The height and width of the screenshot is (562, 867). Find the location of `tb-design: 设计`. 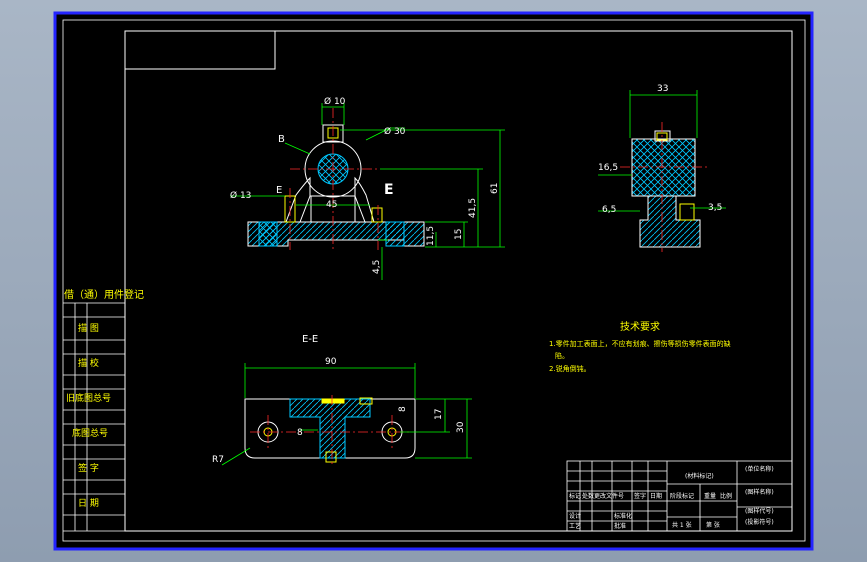

tb-design: 设计 is located at coordinates (575, 516).